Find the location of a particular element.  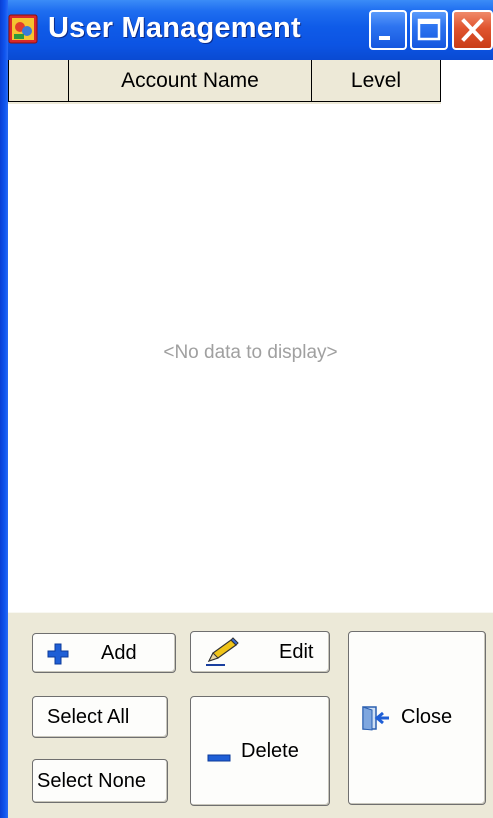

maximize-icon is located at coordinates (429, 29).